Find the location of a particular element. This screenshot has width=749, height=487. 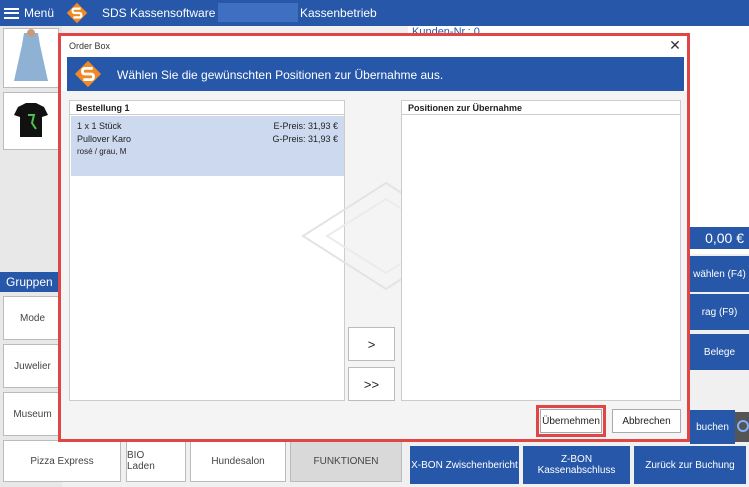

side-scroll-tab is located at coordinates (742, 427).